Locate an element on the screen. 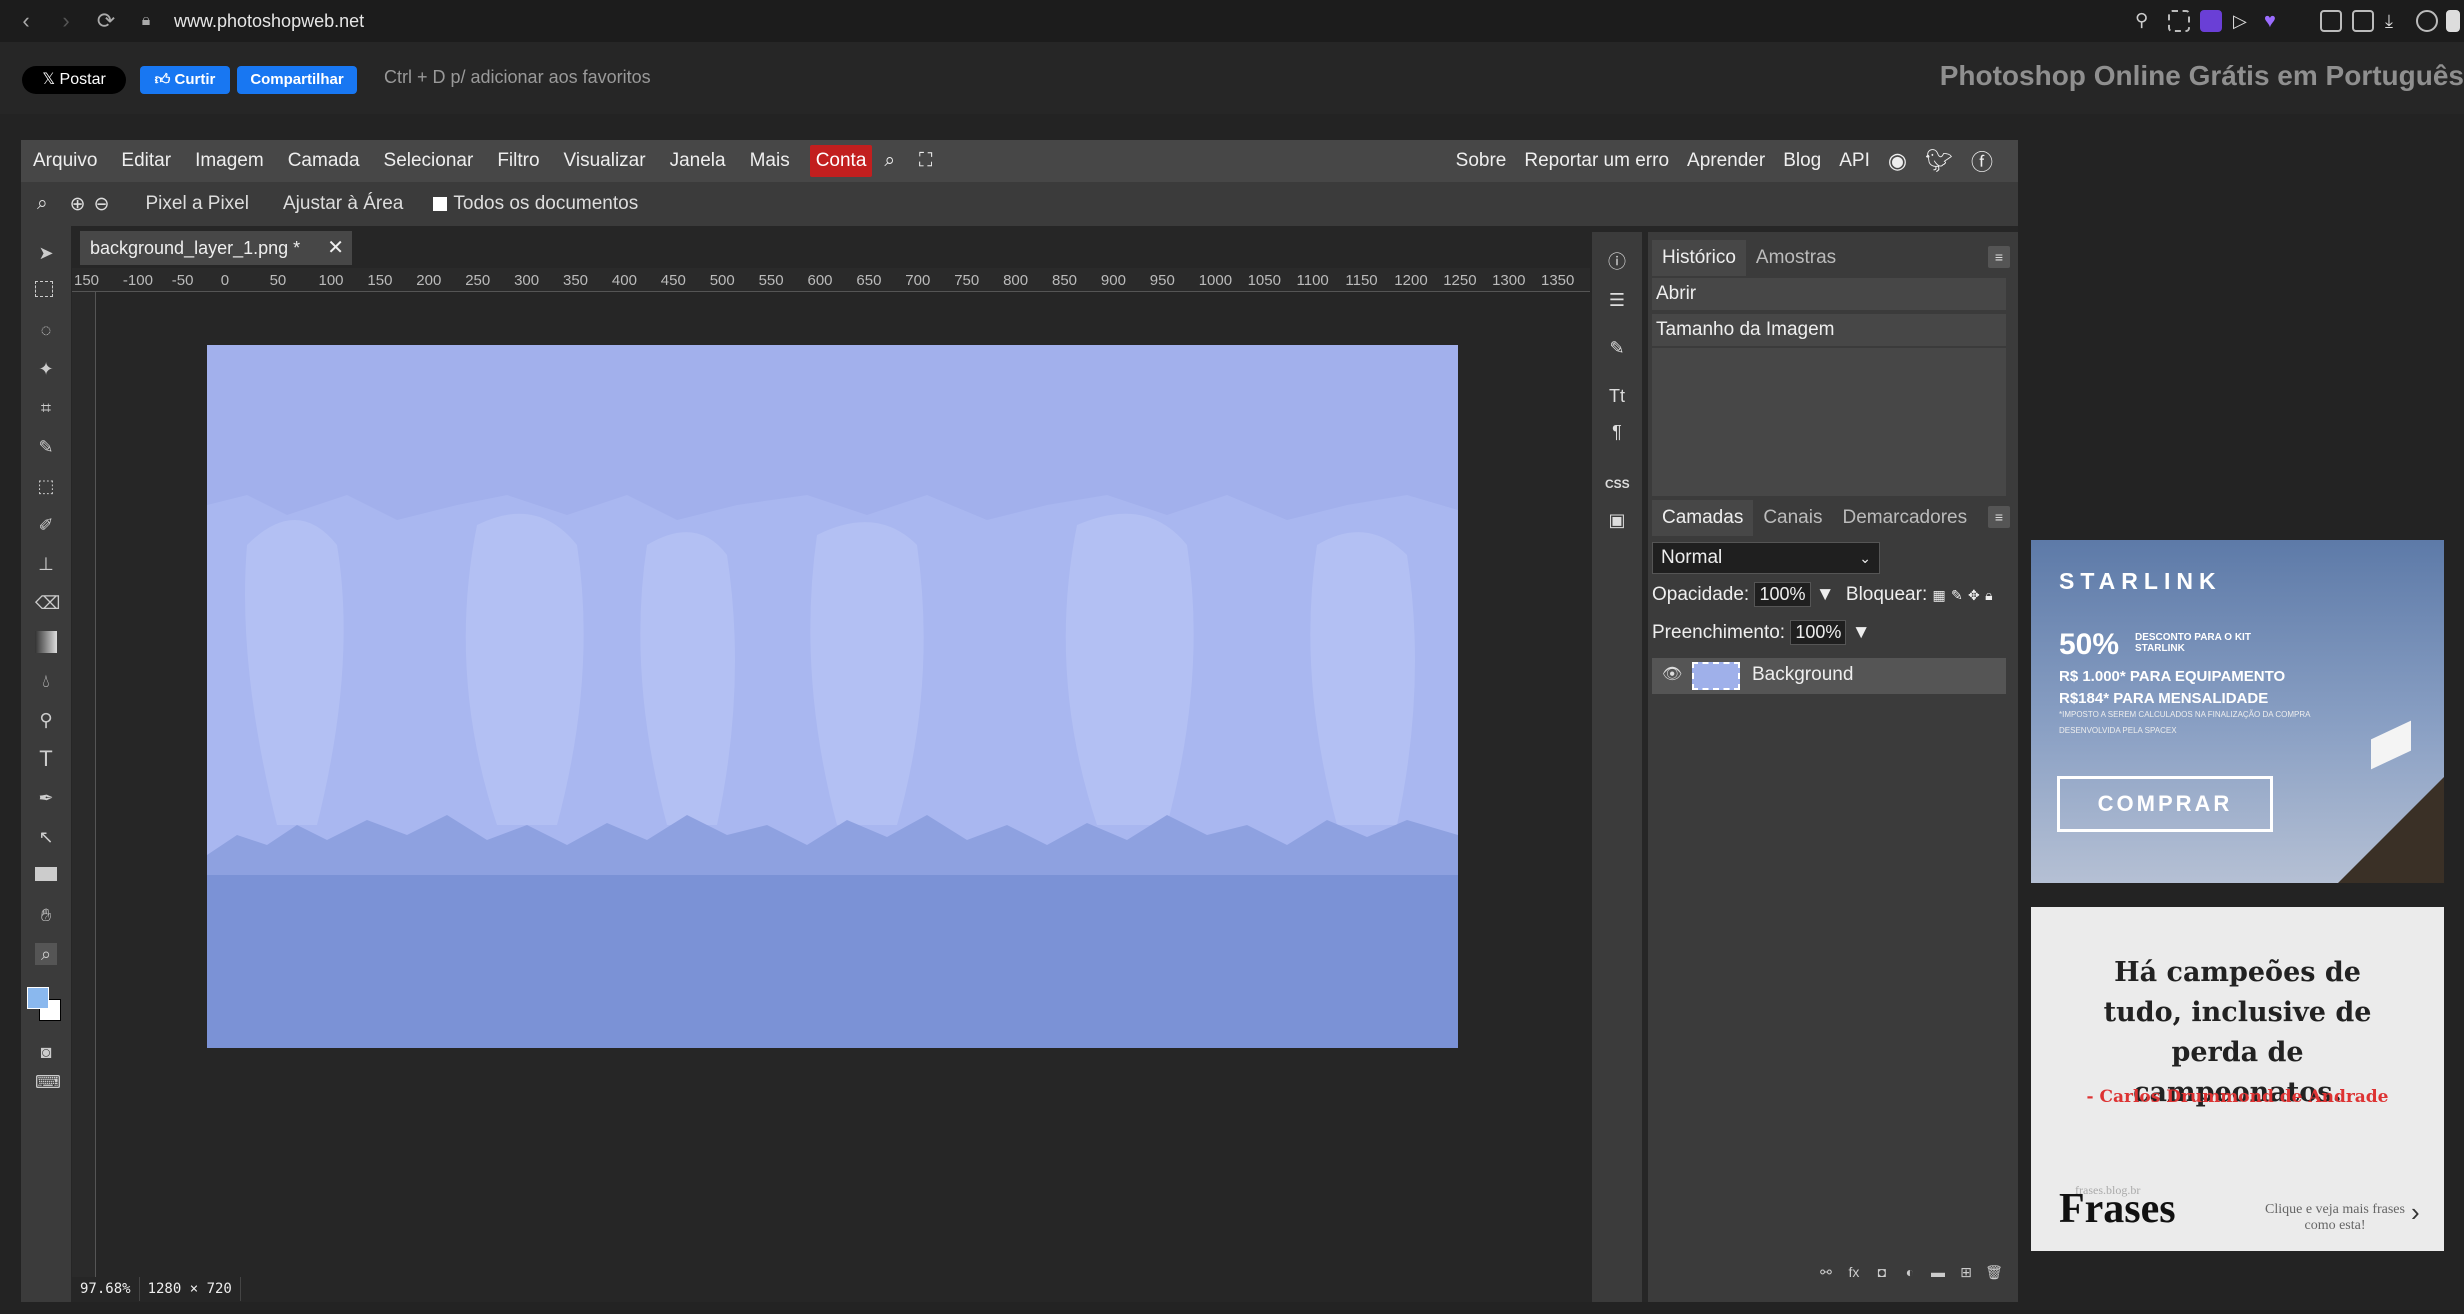 The height and width of the screenshot is (1314, 2464). layer-thumbnail is located at coordinates (1716, 676).